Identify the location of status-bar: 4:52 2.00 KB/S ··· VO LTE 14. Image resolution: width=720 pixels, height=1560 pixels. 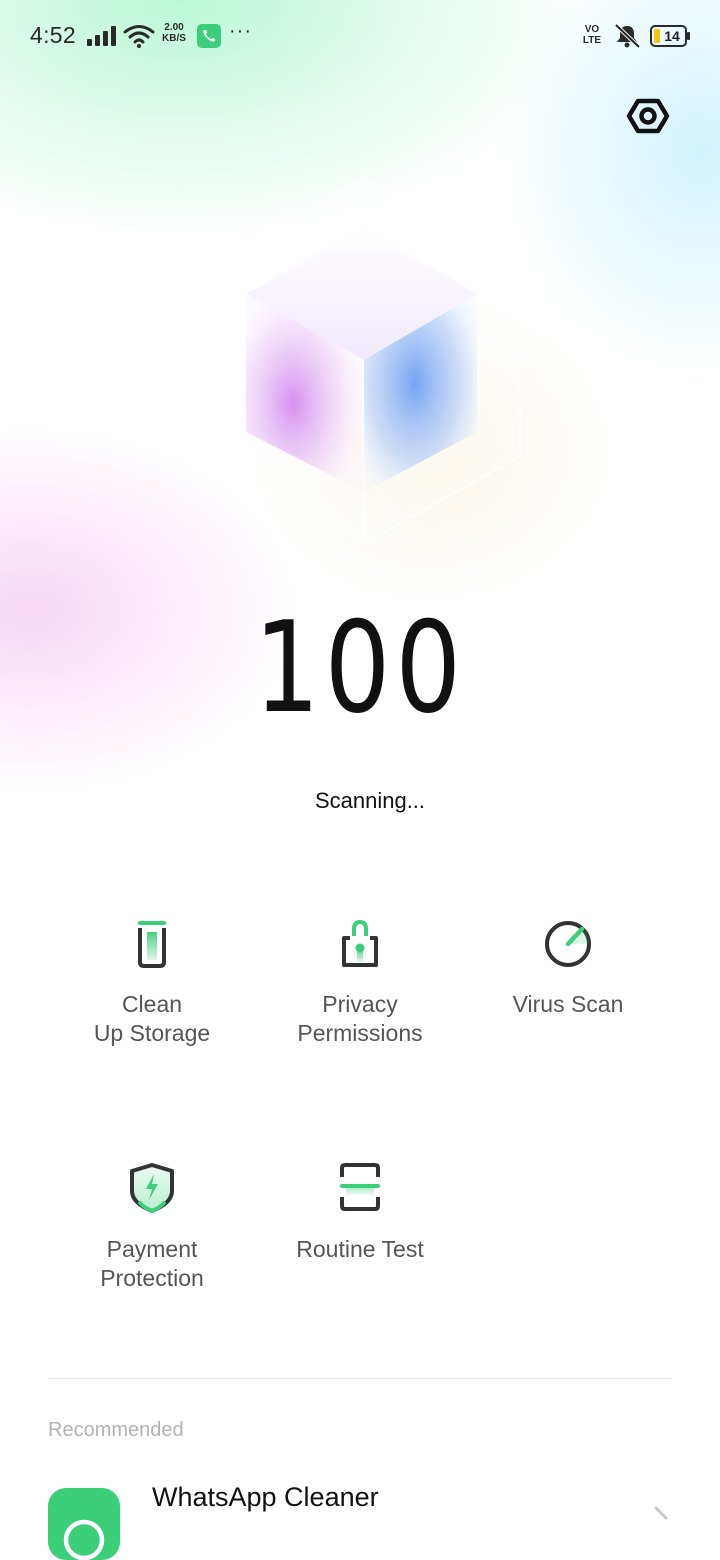
(360, 36).